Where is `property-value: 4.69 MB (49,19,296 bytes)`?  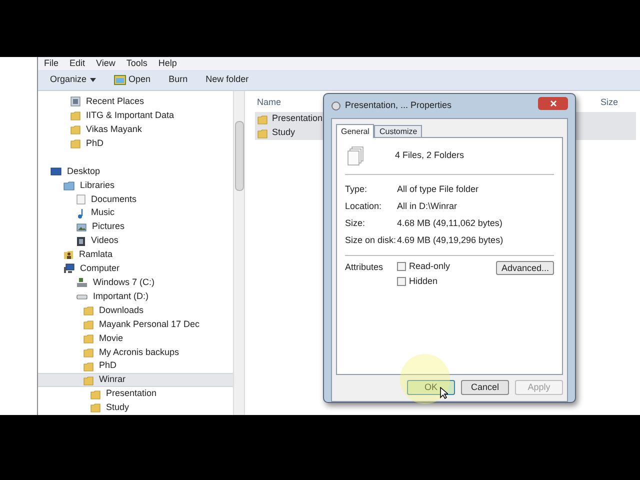
property-value: 4.69 MB (49,19,296 bytes) is located at coordinates (450, 240).